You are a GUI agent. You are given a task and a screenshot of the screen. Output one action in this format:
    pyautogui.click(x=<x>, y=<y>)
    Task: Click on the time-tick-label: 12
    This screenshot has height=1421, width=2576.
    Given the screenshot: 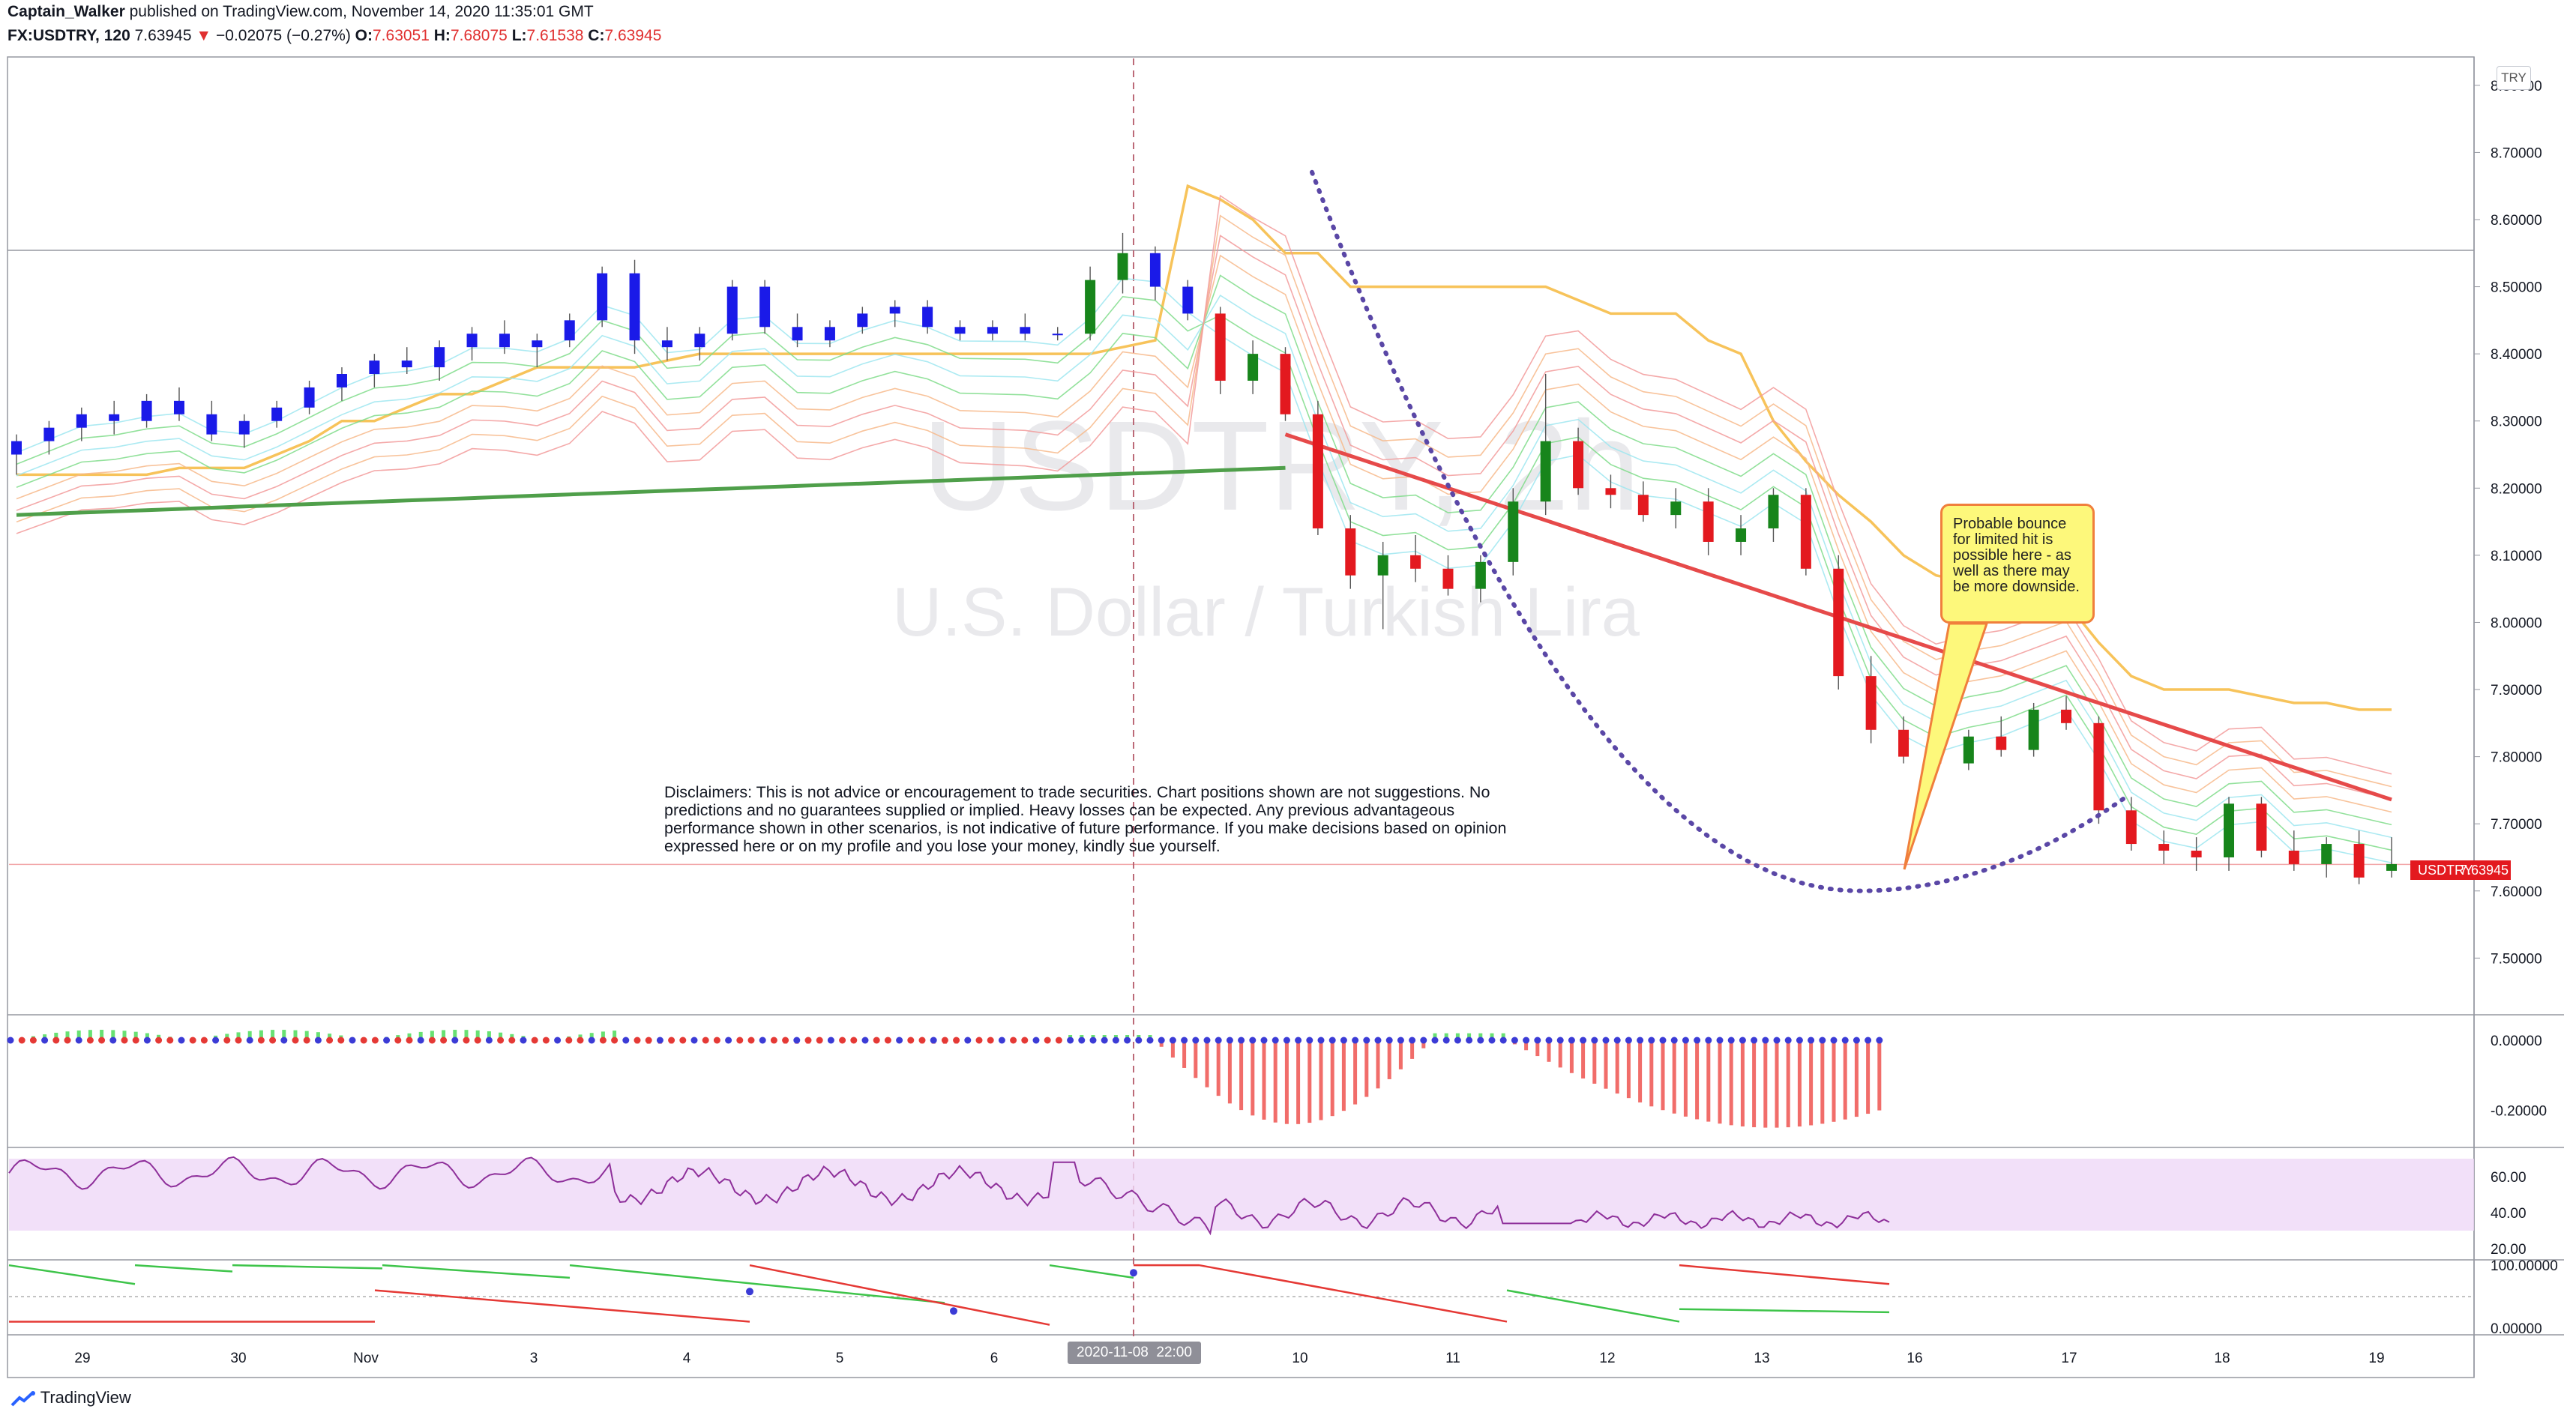 What is the action you would take?
    pyautogui.click(x=1607, y=1358)
    